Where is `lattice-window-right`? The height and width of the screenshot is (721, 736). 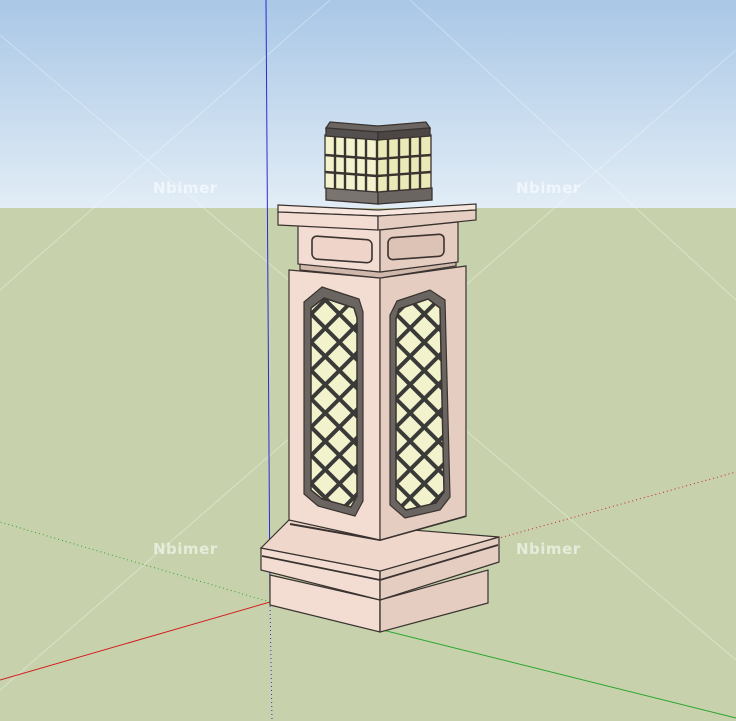
lattice-window-right is located at coordinates (420, 404).